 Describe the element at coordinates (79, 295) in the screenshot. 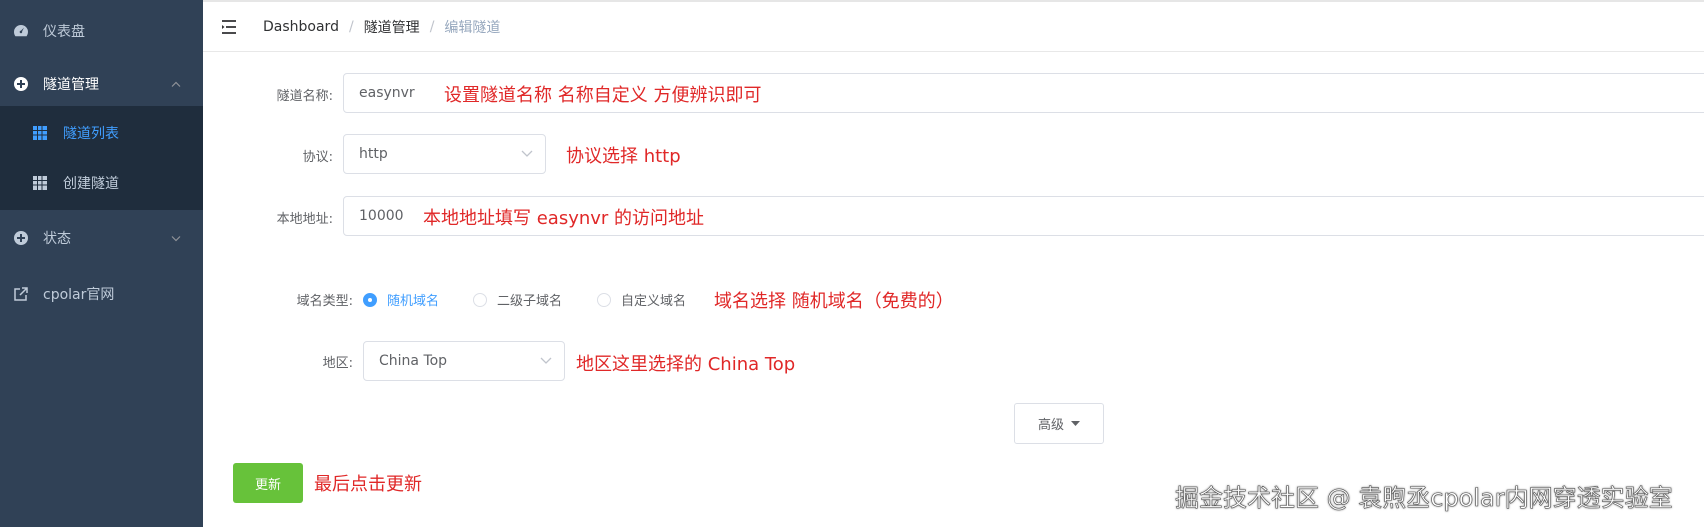

I see `sidebar-item-label: cpolar官网` at that location.